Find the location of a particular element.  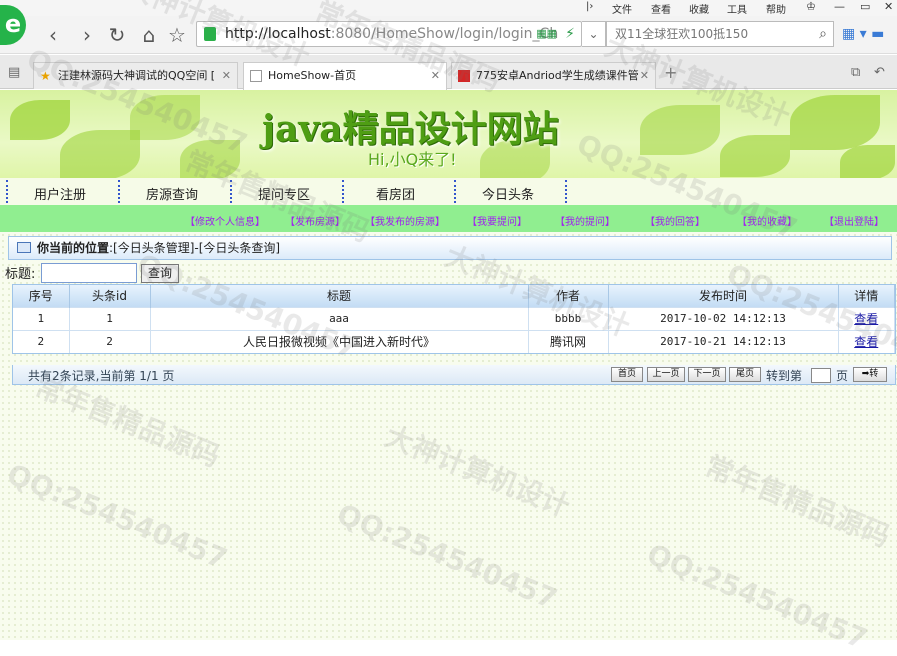

star-icon: ★ is located at coordinates (45, 76).